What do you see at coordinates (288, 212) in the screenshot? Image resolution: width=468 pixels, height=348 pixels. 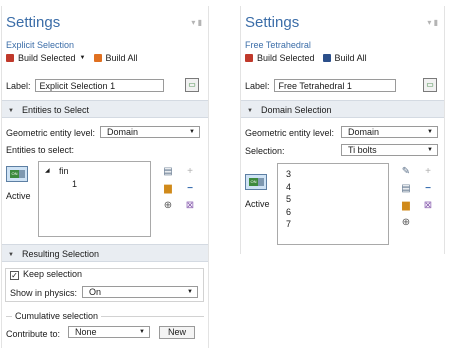 I see `list-item: 6` at bounding box center [288, 212].